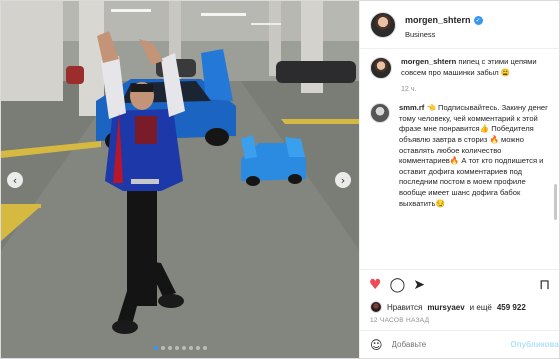  I want to click on author-username: morgen_shtern ✓, so click(444, 20).